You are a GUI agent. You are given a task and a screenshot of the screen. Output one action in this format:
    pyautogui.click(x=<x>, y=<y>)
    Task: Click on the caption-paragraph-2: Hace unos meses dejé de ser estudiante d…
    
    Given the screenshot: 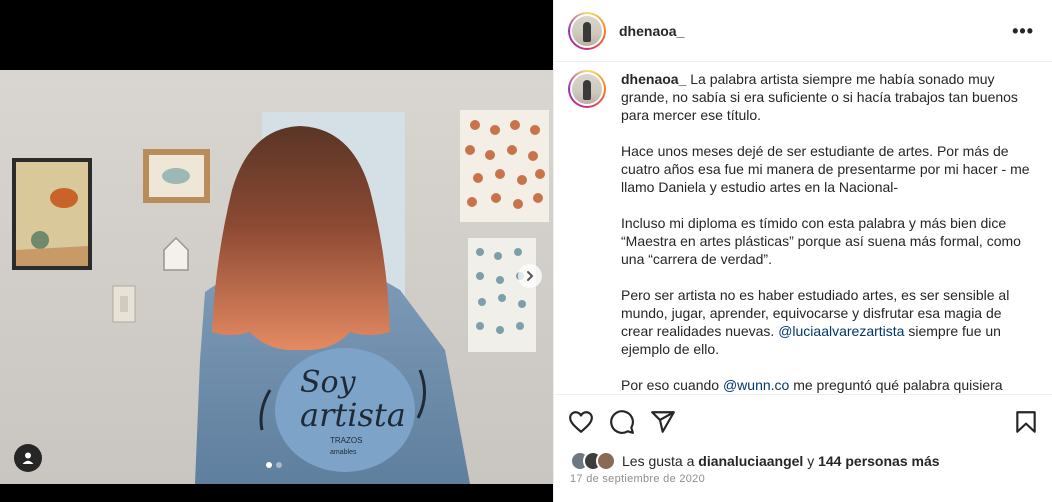 What is the action you would take?
    pyautogui.click(x=825, y=169)
    